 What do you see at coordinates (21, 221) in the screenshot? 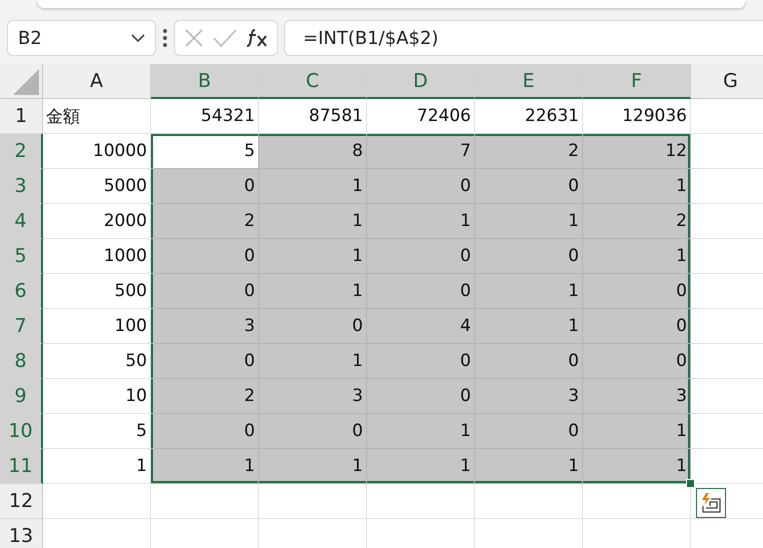
I see `row-header: 4` at bounding box center [21, 221].